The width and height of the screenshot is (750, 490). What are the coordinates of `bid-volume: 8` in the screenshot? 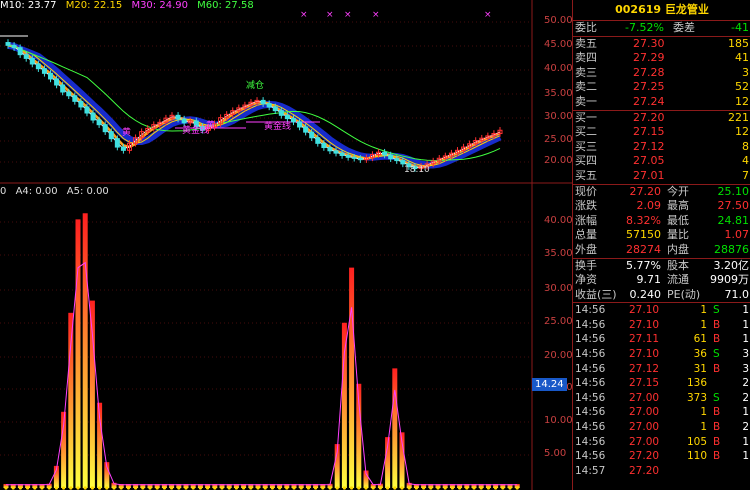 It's located at (745, 146).